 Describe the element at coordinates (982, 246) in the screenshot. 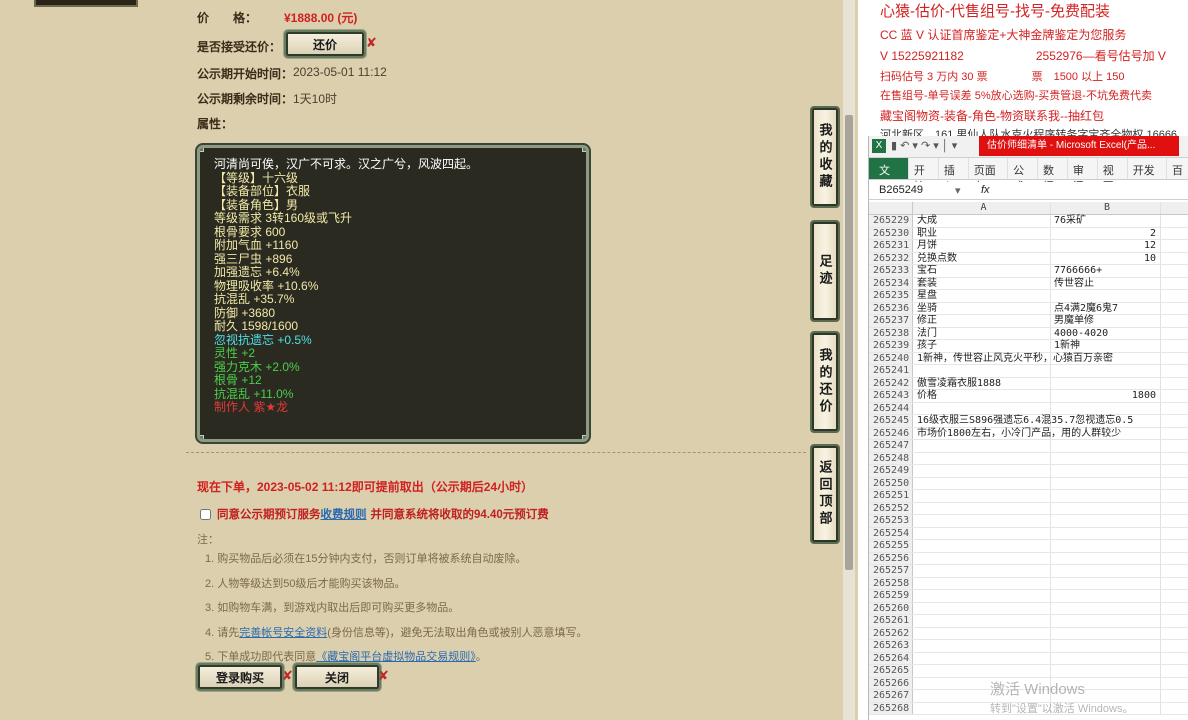

I see `cell-a: 月饼` at that location.